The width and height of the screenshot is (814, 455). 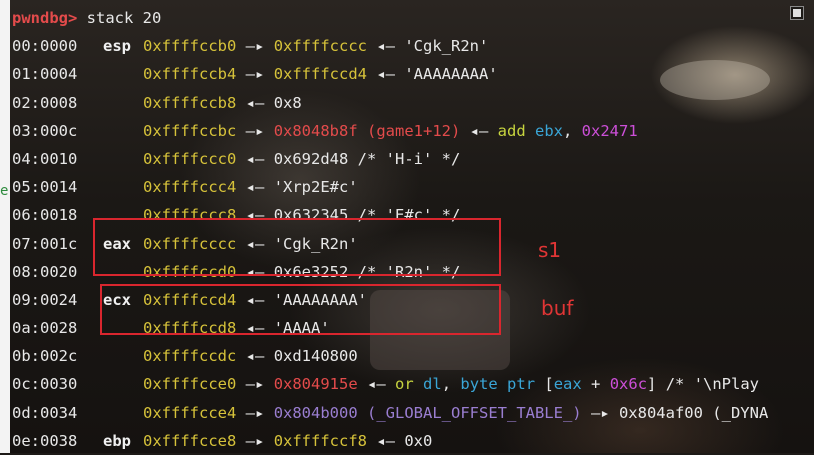 What do you see at coordinates (427, 412) in the screenshot?
I see `stack-value: 0x804b000 (_GLOBAL_OFFSET_TABLE_)` at bounding box center [427, 412].